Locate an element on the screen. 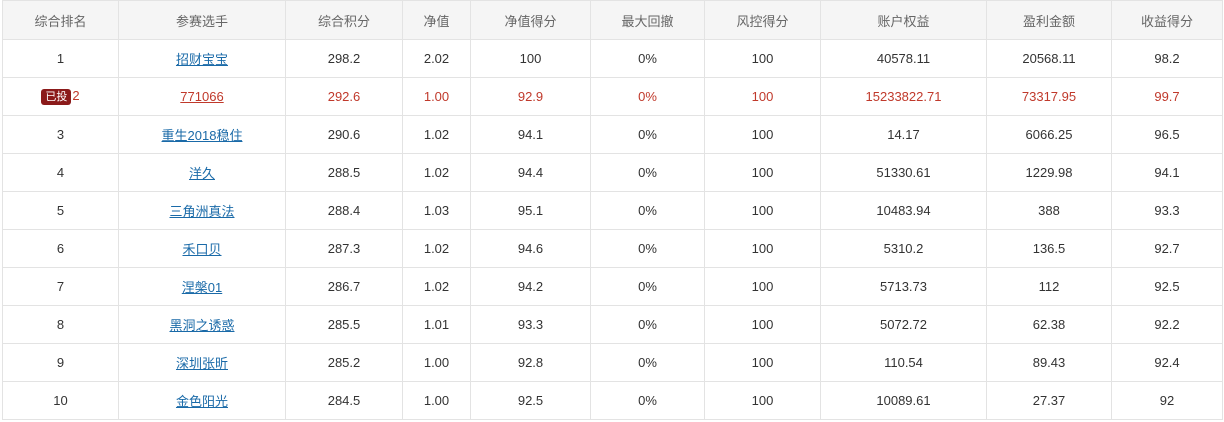  equity-cell: 51330.61 is located at coordinates (903, 172).